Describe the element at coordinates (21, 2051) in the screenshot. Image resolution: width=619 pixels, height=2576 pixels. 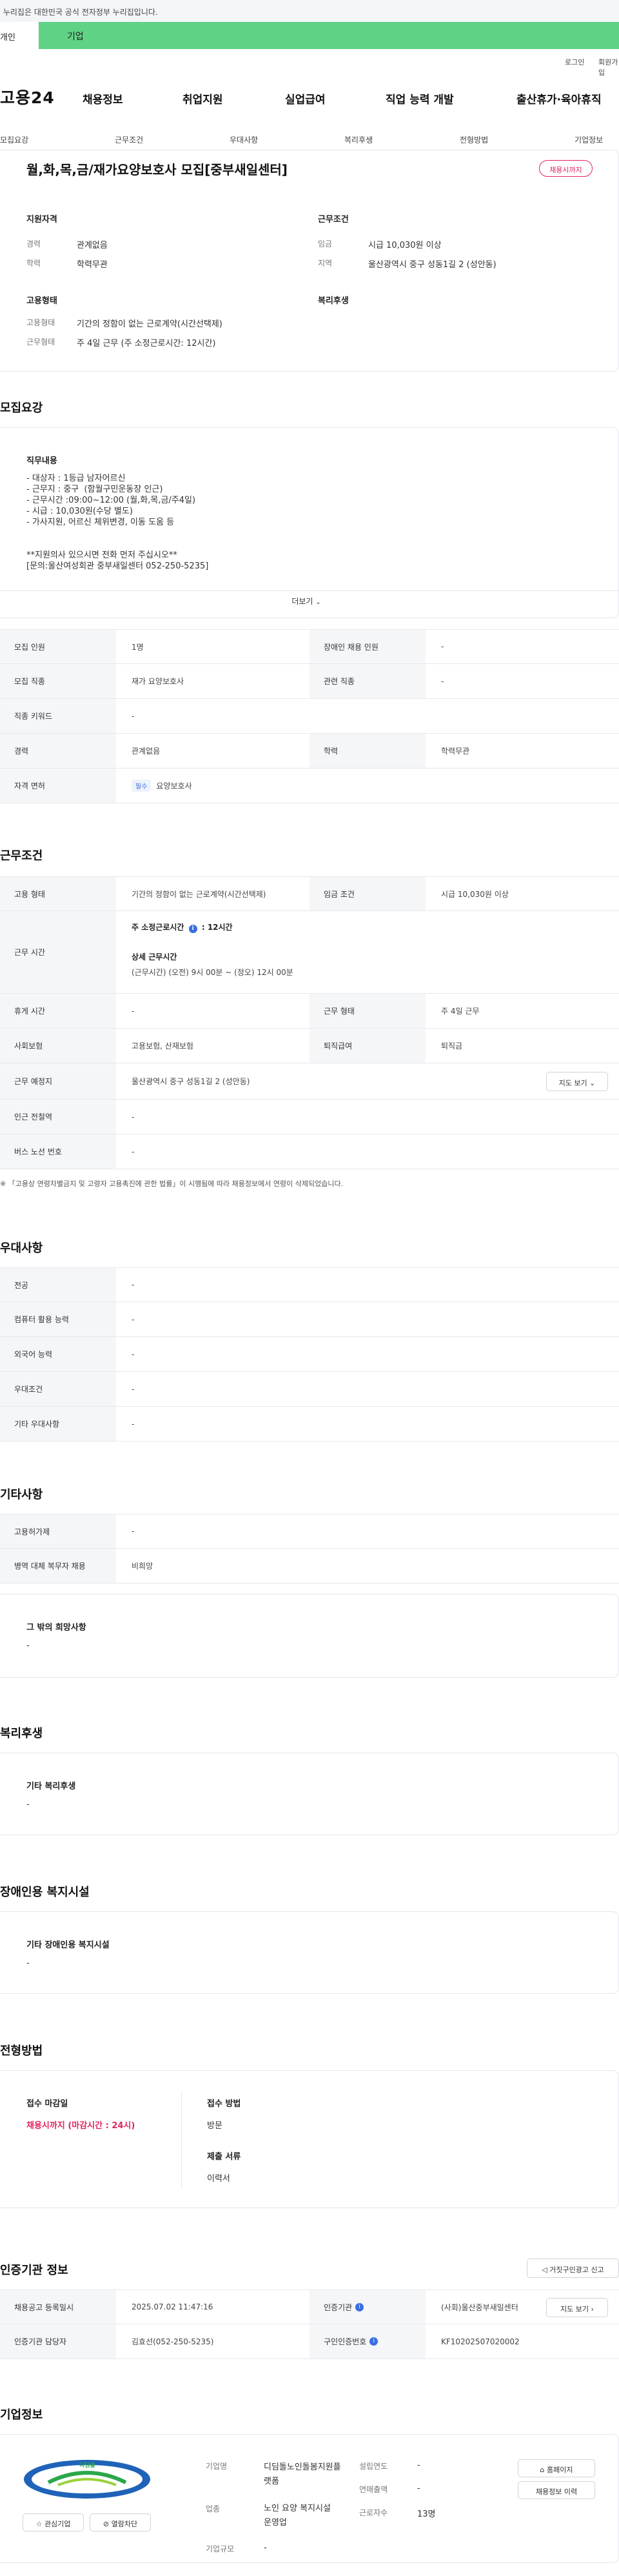
I see `selection-section-title: 전형방법` at that location.